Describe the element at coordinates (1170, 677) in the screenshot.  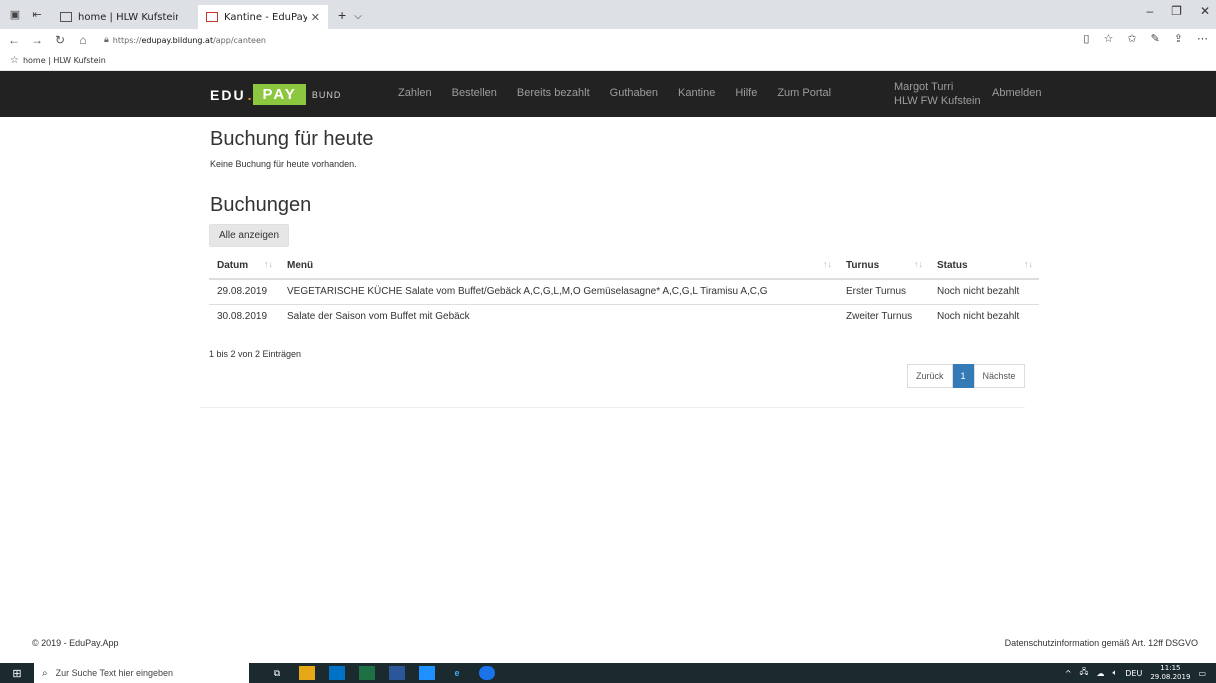
I see `clock-date: 29.08.2019` at that location.